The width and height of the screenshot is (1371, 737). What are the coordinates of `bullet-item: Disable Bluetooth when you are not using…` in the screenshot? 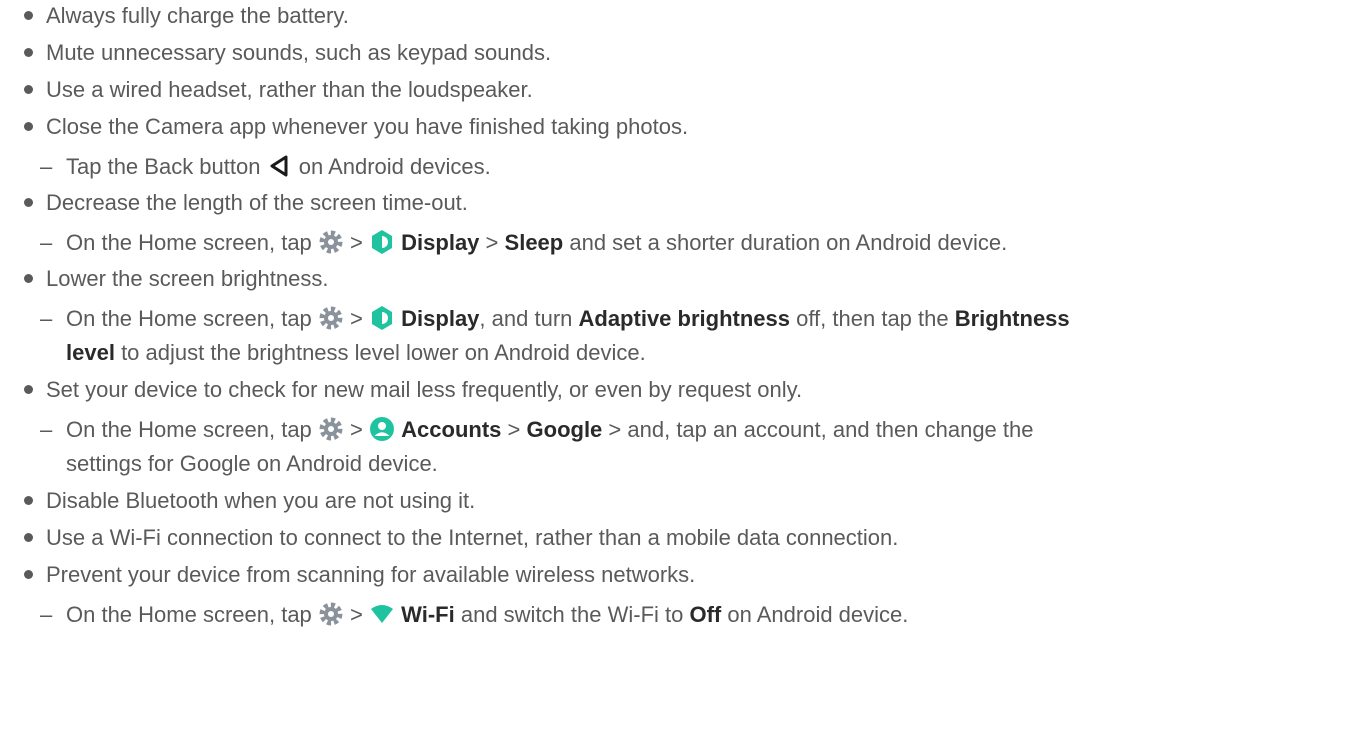 It's located at (249, 501).